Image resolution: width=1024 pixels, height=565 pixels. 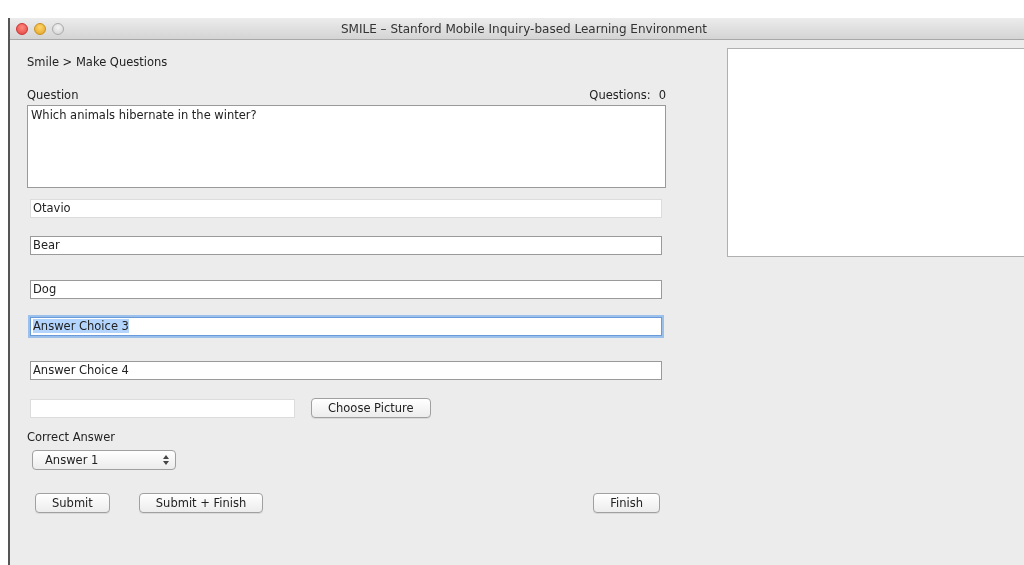 What do you see at coordinates (346, 146) in the screenshot?
I see `question-text-area: Which animals hibernate in the winter?` at bounding box center [346, 146].